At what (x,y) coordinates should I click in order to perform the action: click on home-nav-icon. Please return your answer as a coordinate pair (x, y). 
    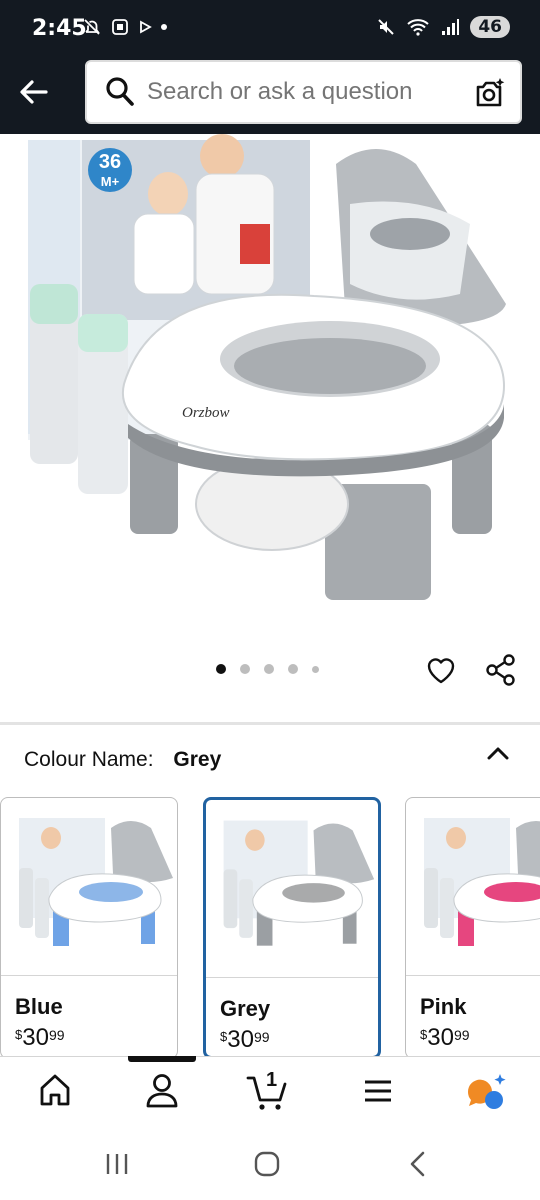
    Looking at the image, I should click on (267, 1164).